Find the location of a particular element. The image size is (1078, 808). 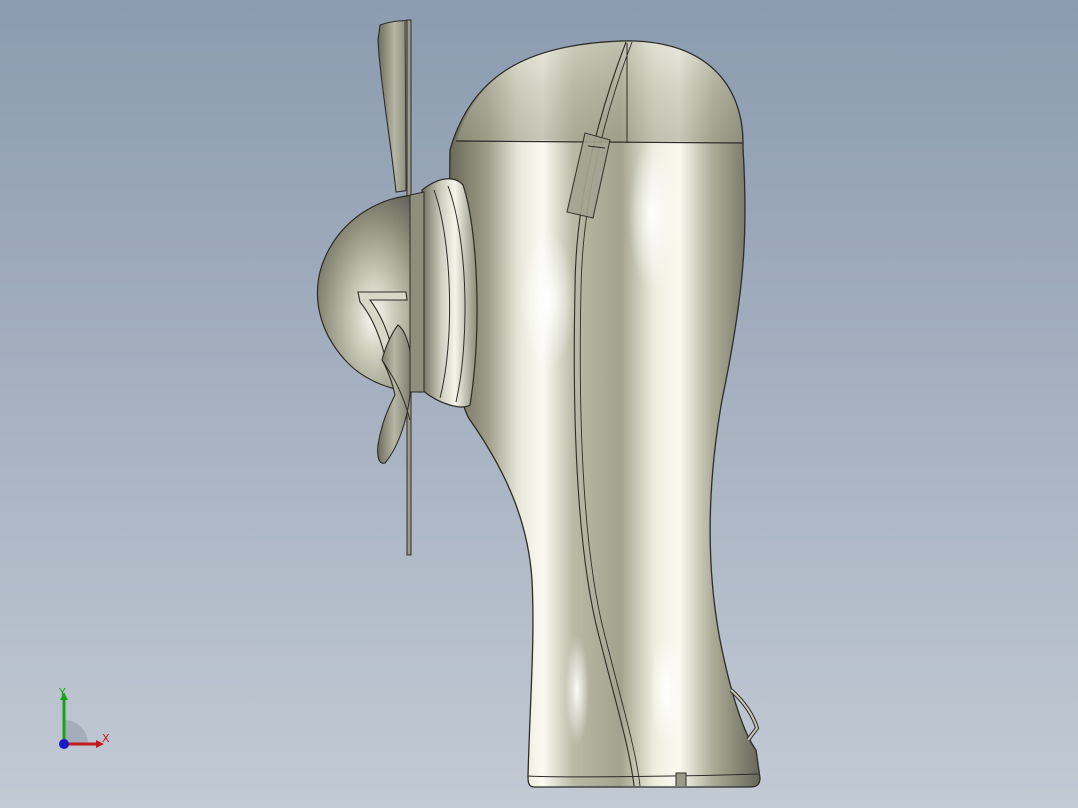

highlight-lower-left is located at coordinates (577, 690).